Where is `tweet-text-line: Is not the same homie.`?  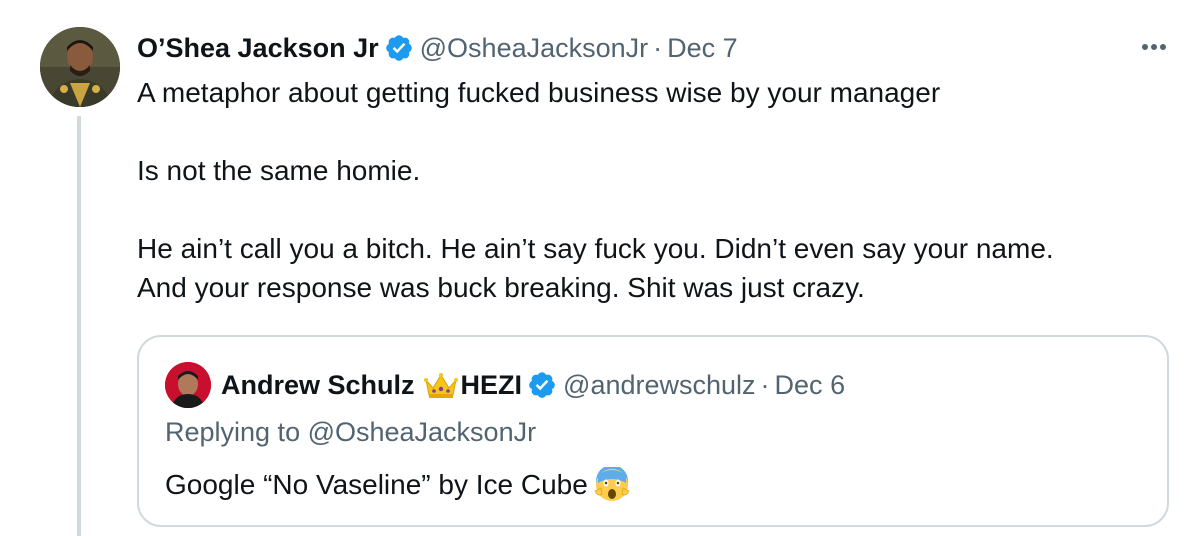 tweet-text-line: Is not the same homie. is located at coordinates (279, 170).